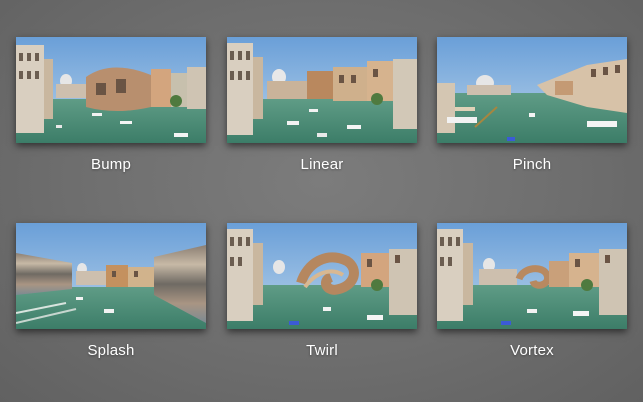 Image resolution: width=643 pixels, height=402 pixels. I want to click on venice-canal-twirl-image, so click(322, 276).